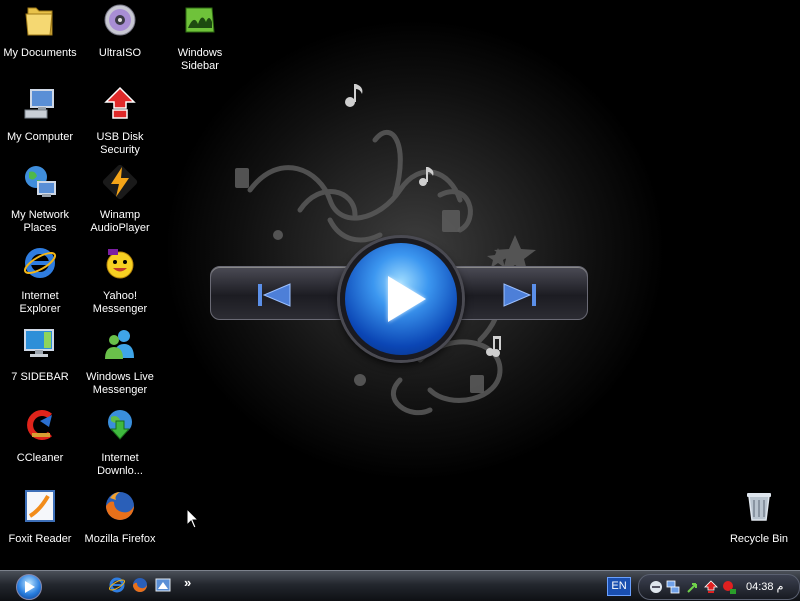 Image resolution: width=800 pixels, height=601 pixels. I want to click on sidebar-app-icon, so click(39, 343).